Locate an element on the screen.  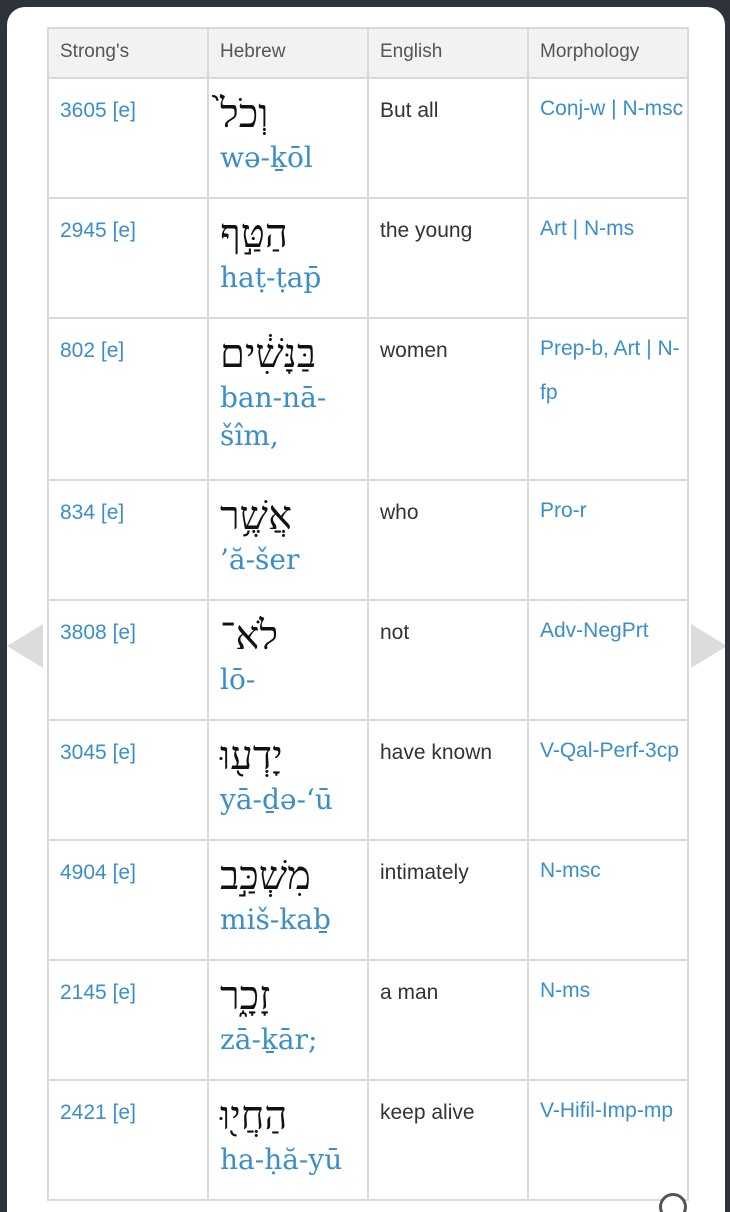
hebrew-word: אֲשֶׁ֥ר is located at coordinates (293, 516).